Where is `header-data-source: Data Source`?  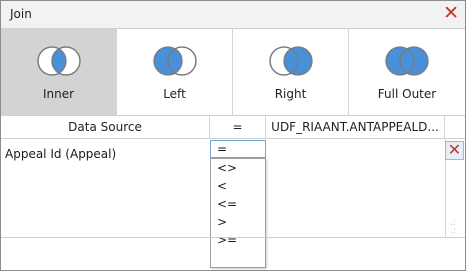
header-data-source: Data Source is located at coordinates (105, 127).